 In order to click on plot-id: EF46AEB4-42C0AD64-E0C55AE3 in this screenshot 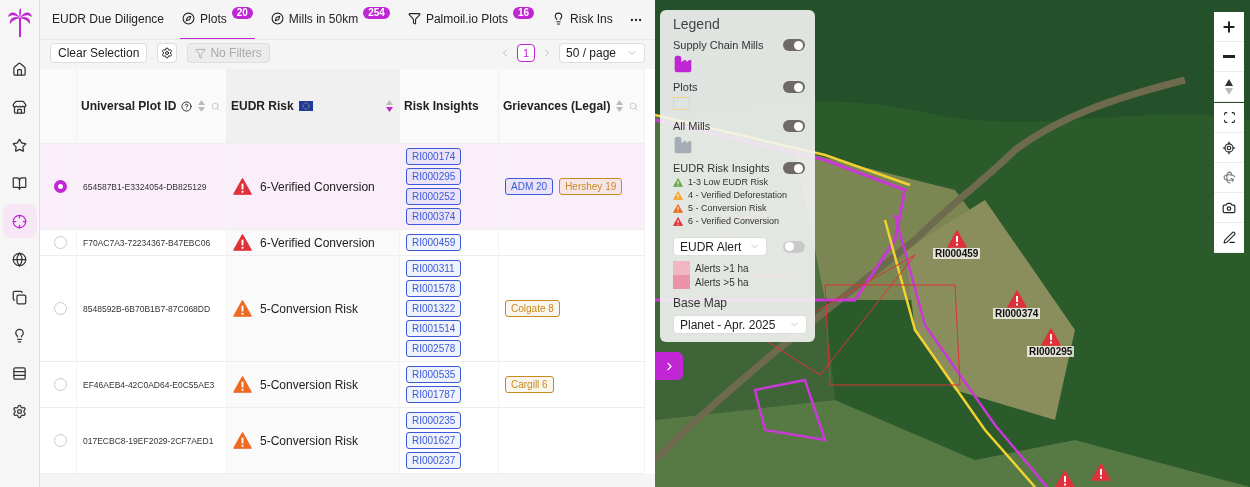, I will do `click(149, 384)`.